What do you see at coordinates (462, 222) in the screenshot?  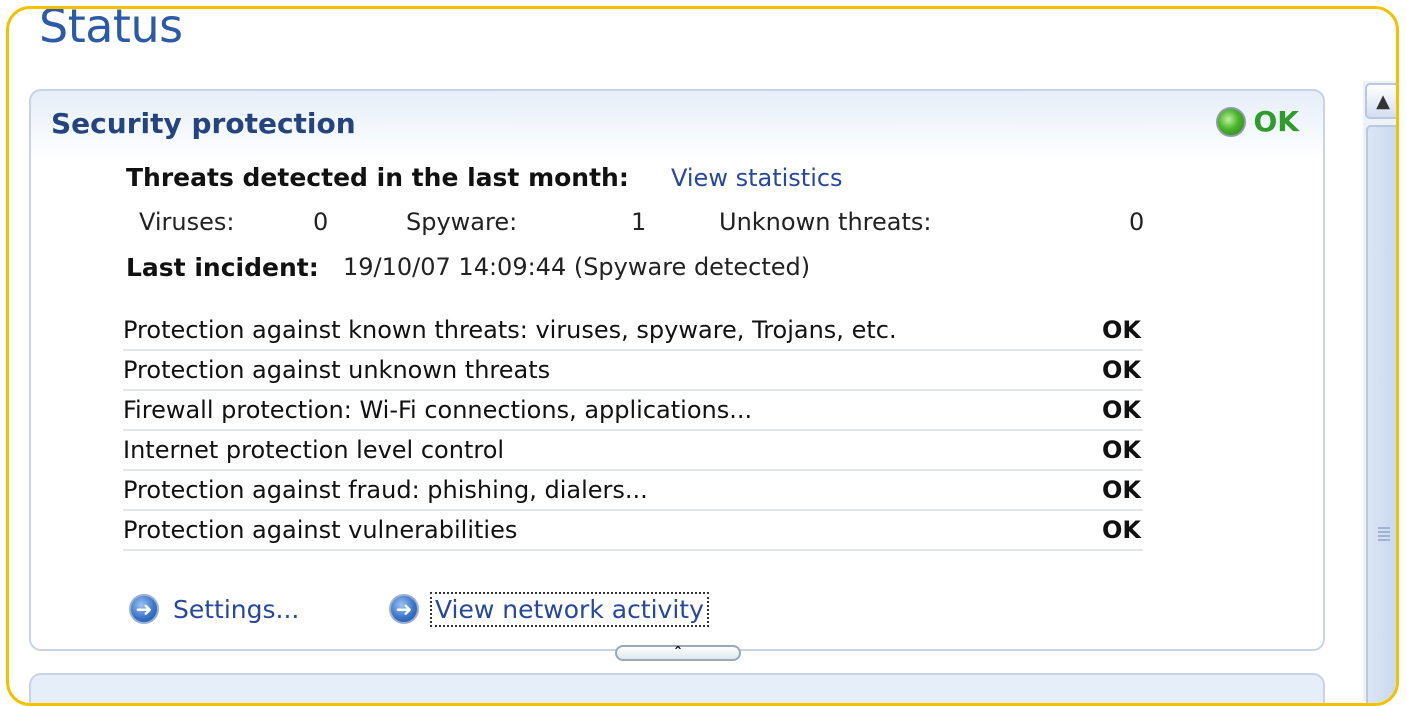 I see `spyware-label: Spyware:` at bounding box center [462, 222].